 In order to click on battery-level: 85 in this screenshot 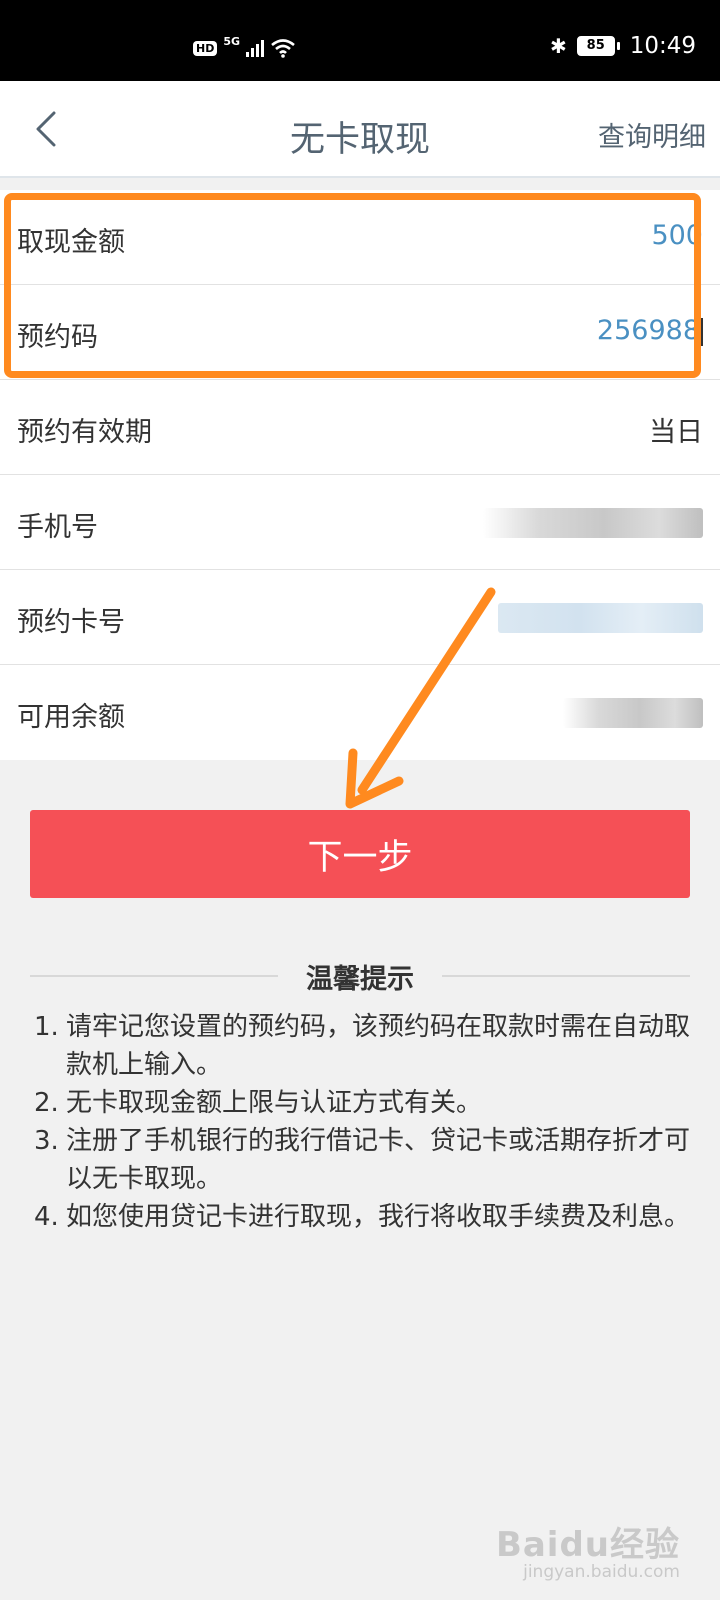, I will do `click(595, 46)`.